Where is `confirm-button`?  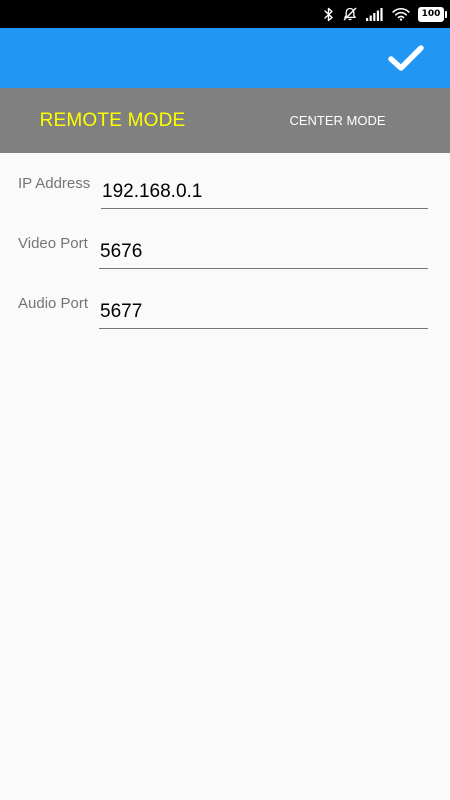
confirm-button is located at coordinates (406, 58).